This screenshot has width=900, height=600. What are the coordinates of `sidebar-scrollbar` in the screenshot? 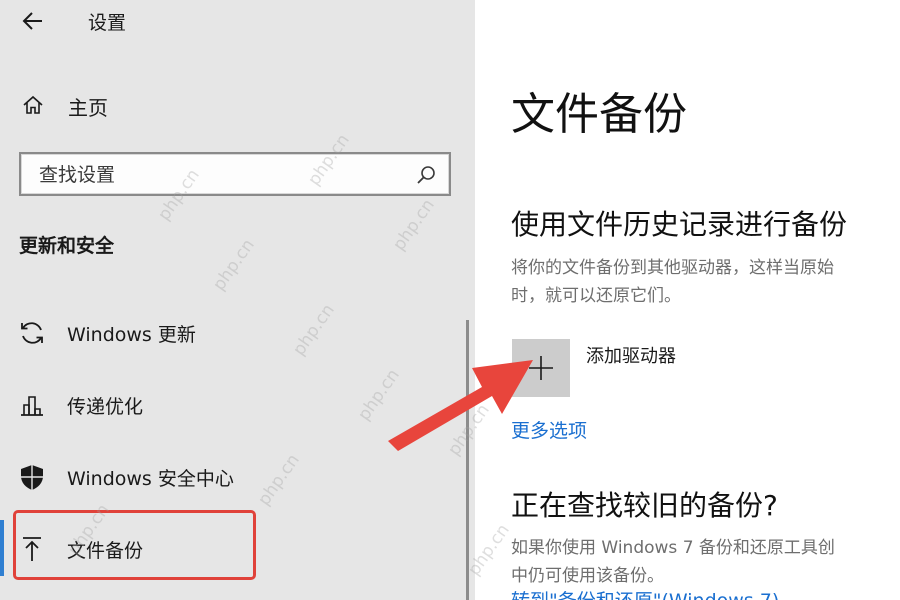 It's located at (467, 460).